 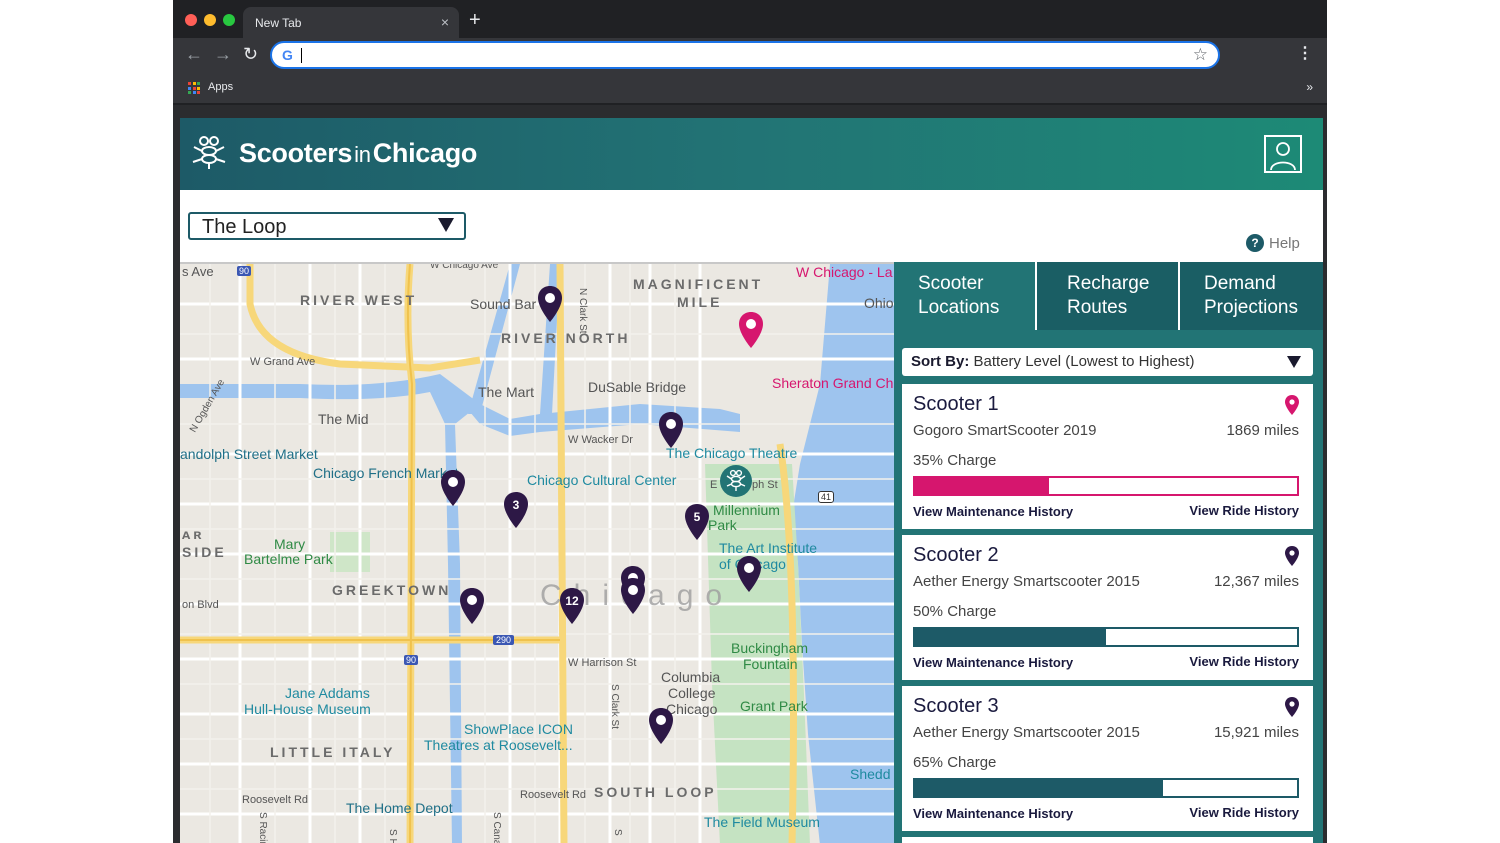 I want to click on route-shield-icon: 41, so click(x=826, y=497).